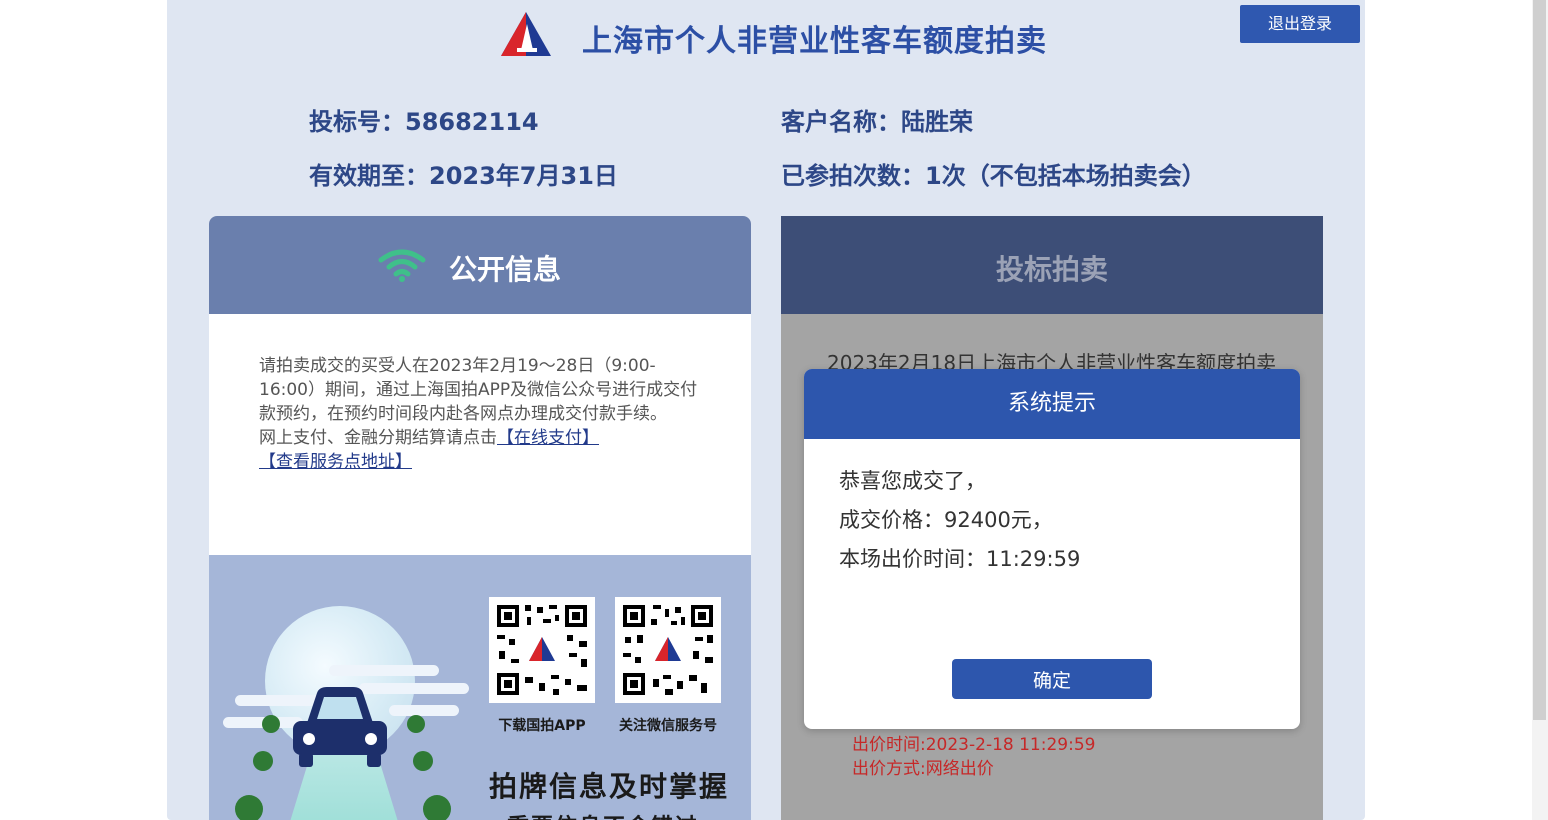 The width and height of the screenshot is (1548, 820). I want to click on dialog-congrats-text: 恭喜您成交了，, so click(912, 481).